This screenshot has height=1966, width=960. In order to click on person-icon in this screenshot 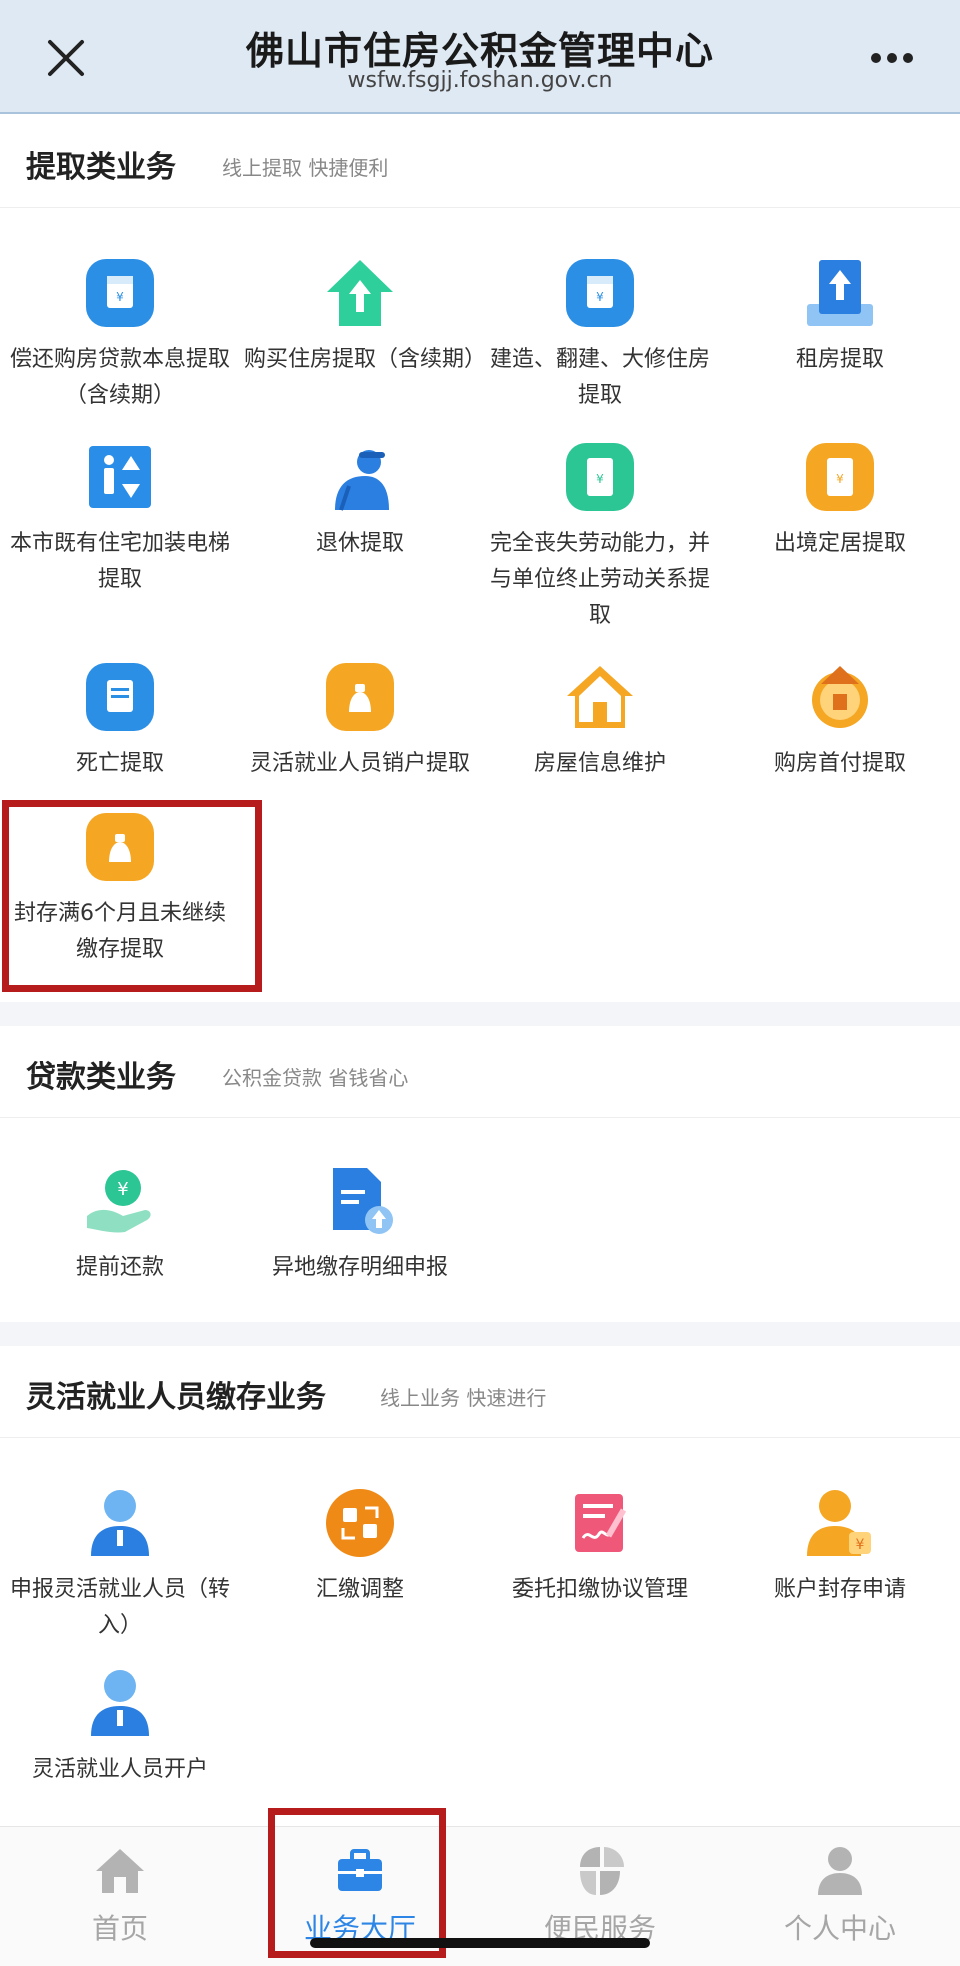, I will do `click(840, 1871)`.